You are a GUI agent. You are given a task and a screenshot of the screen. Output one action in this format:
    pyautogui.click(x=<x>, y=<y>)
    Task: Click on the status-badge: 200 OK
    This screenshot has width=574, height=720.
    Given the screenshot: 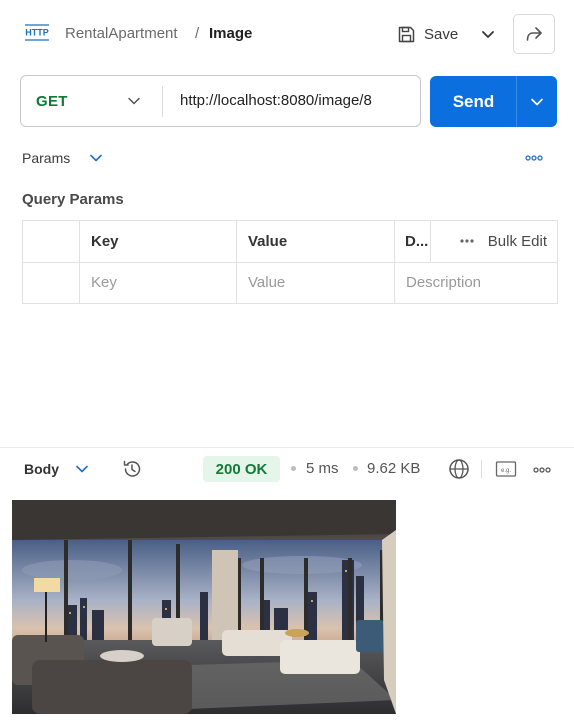 What is the action you would take?
    pyautogui.click(x=241, y=469)
    